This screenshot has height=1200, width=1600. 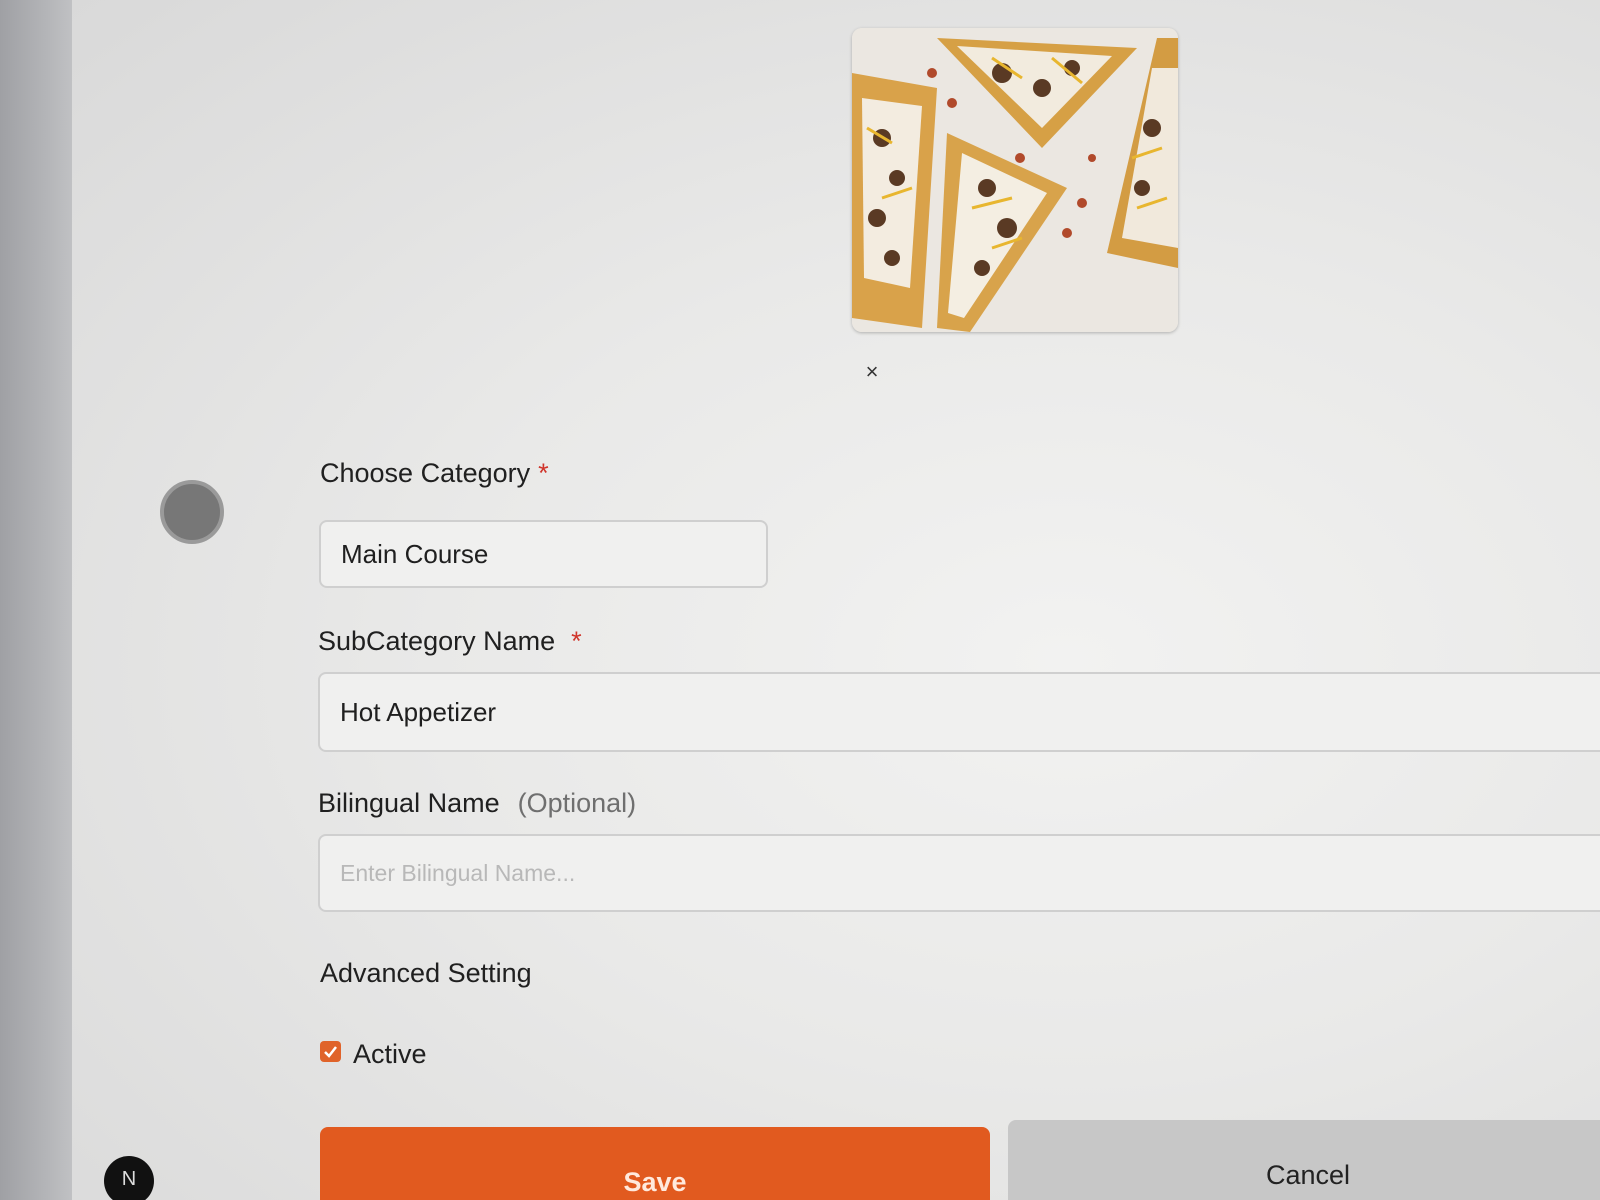 I want to click on optional-note: (Optional), so click(x=577, y=803).